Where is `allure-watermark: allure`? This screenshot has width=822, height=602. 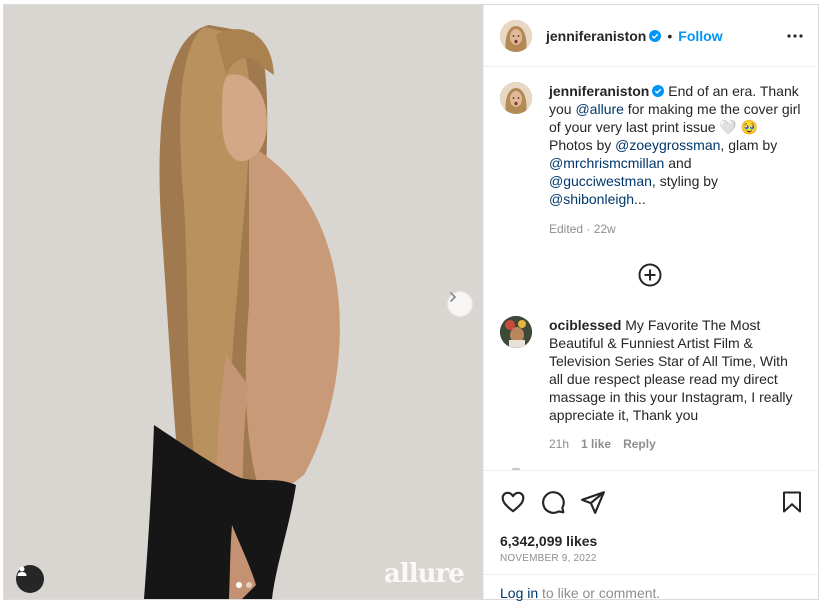
allure-watermark: allure is located at coordinates (424, 574).